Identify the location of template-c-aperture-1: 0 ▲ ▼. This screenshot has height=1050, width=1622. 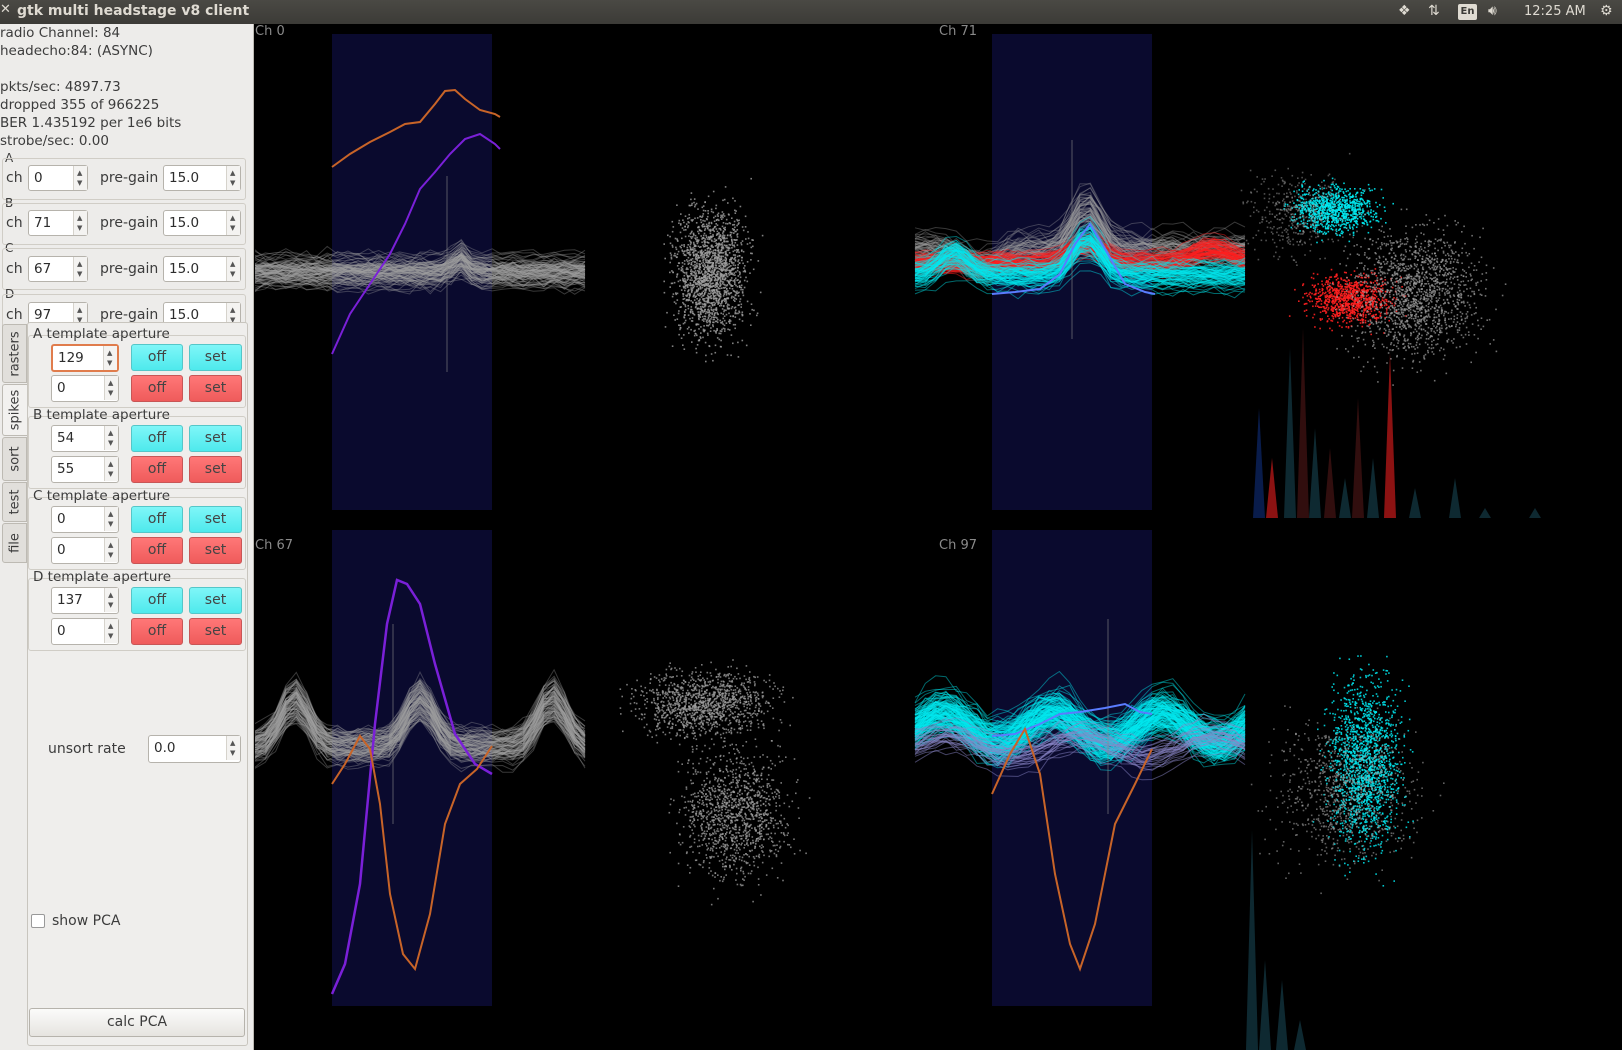
(85, 519).